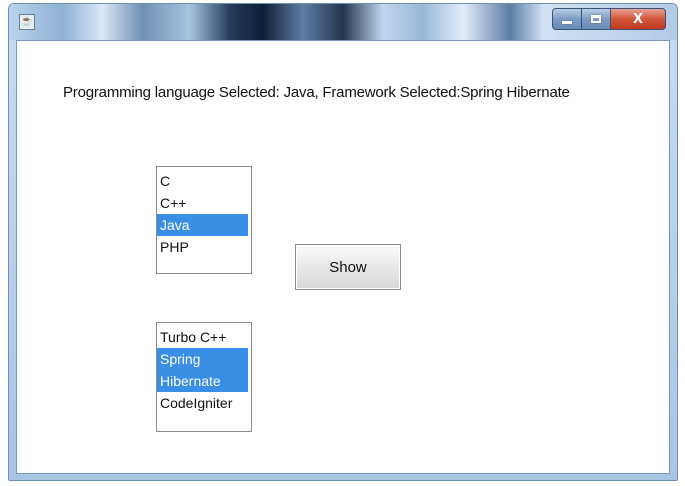  What do you see at coordinates (202, 359) in the screenshot?
I see `list-item-spring: Spring` at bounding box center [202, 359].